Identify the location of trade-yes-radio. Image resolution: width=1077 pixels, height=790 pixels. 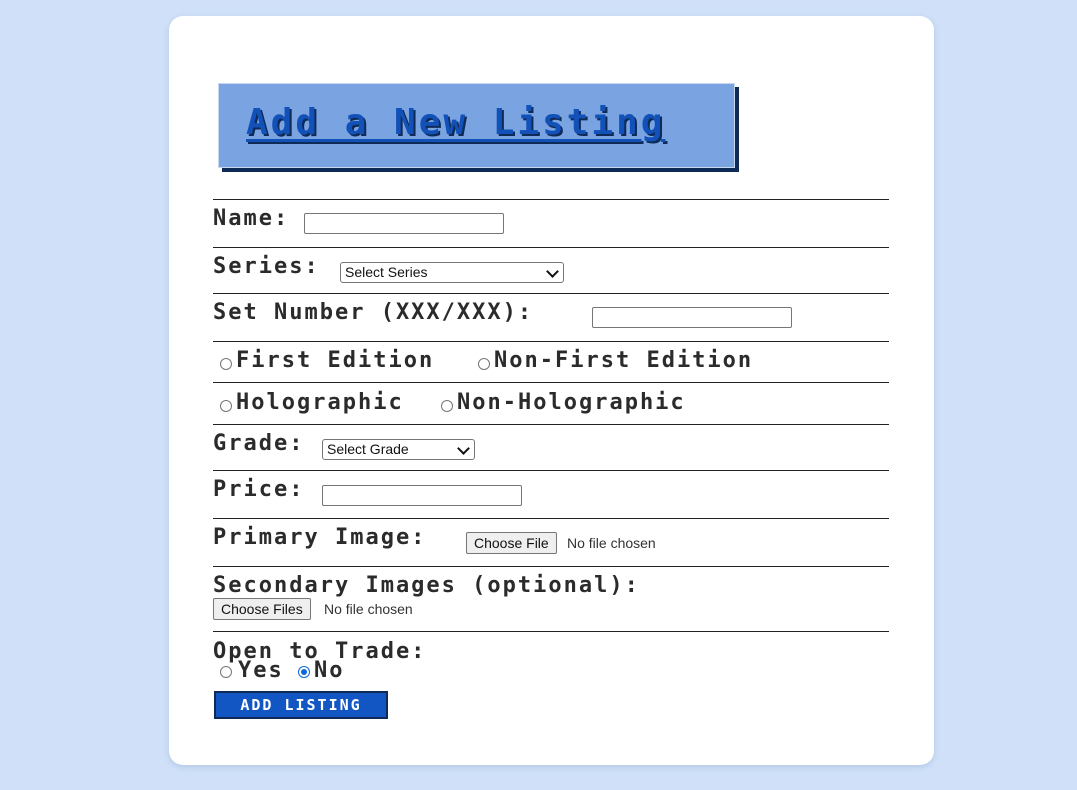
(226, 672).